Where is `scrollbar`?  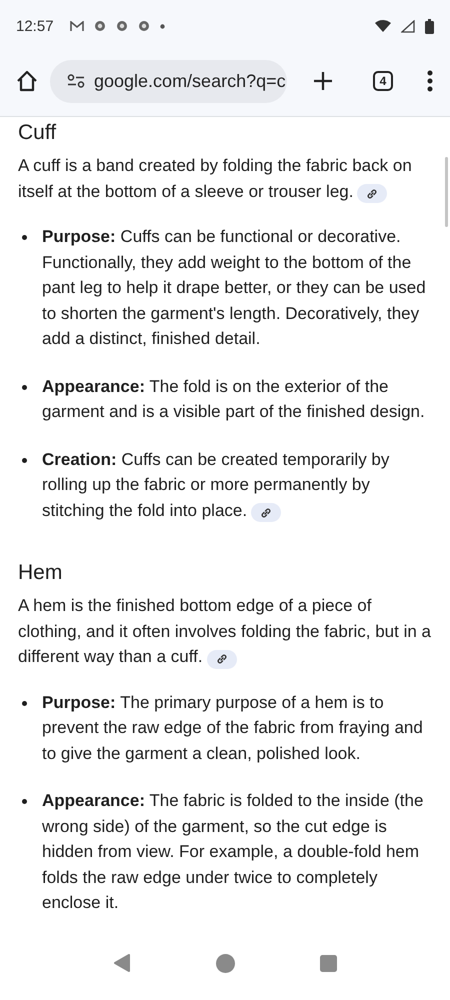 scrollbar is located at coordinates (446, 192).